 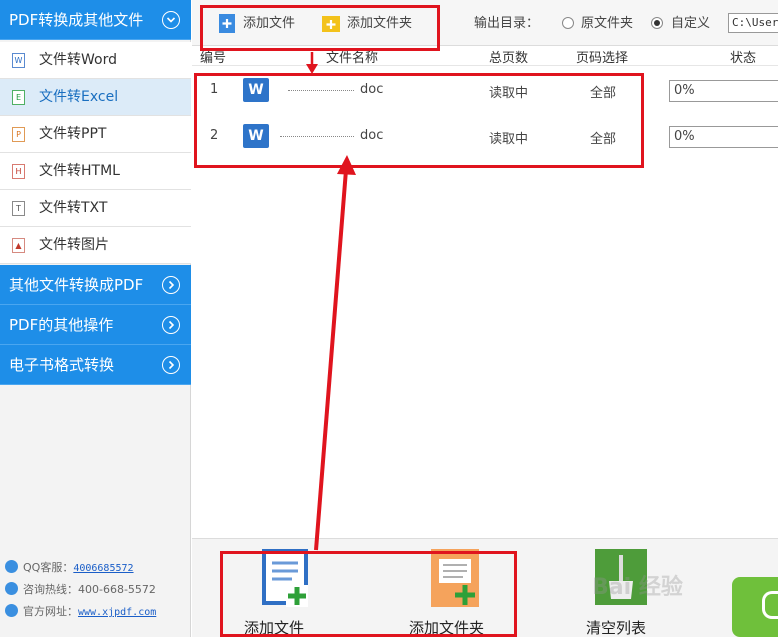 What do you see at coordinates (103, 568) in the screenshot?
I see `qq-link: 4006685572` at bounding box center [103, 568].